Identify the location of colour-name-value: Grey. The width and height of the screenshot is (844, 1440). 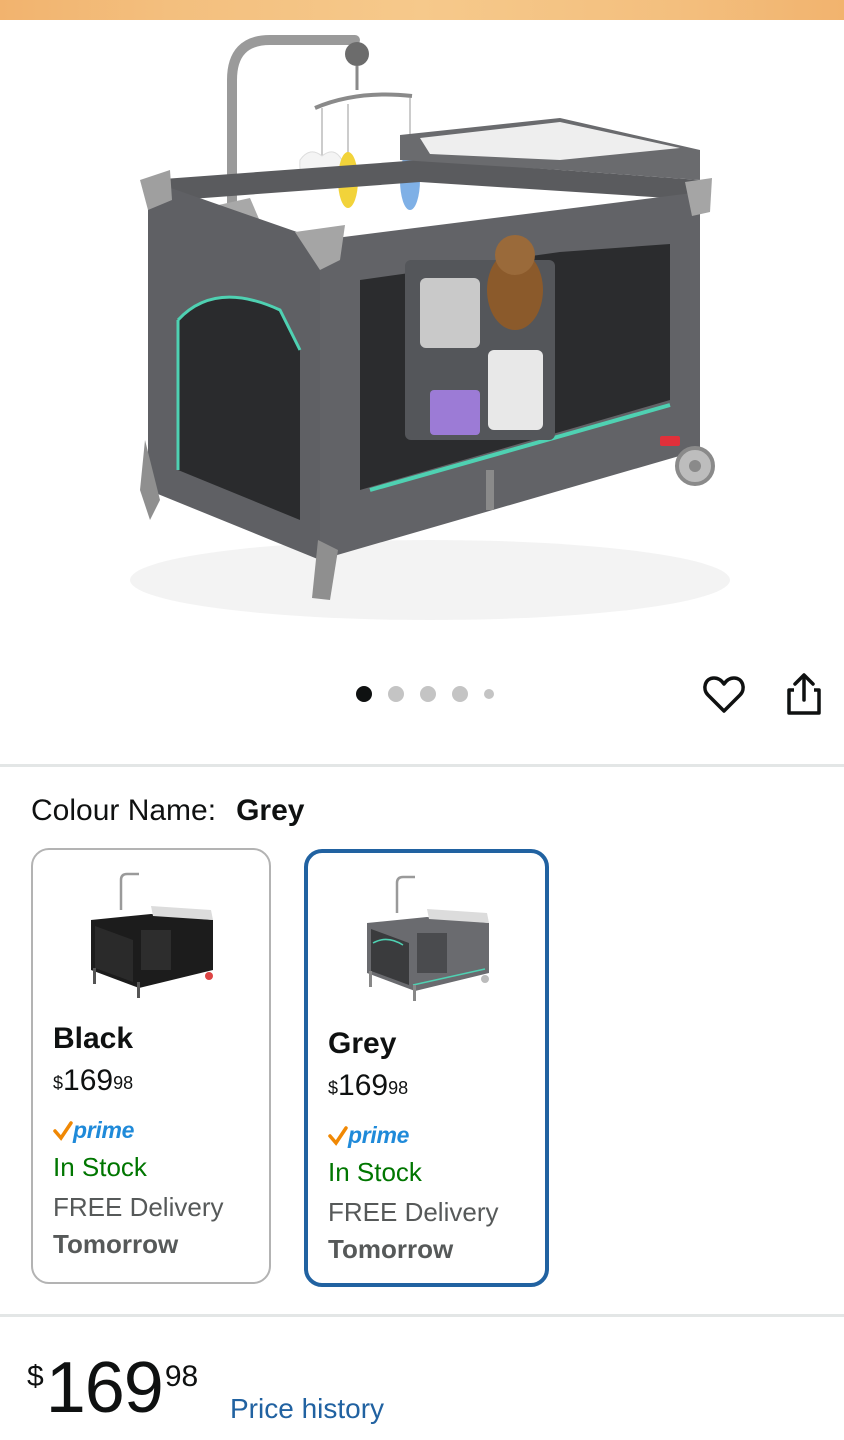
(270, 810).